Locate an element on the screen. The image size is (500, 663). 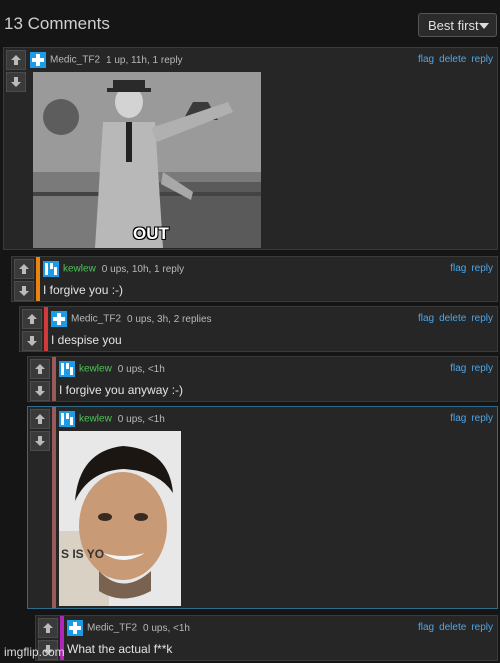
man-pointing-image is located at coordinates (147, 160).